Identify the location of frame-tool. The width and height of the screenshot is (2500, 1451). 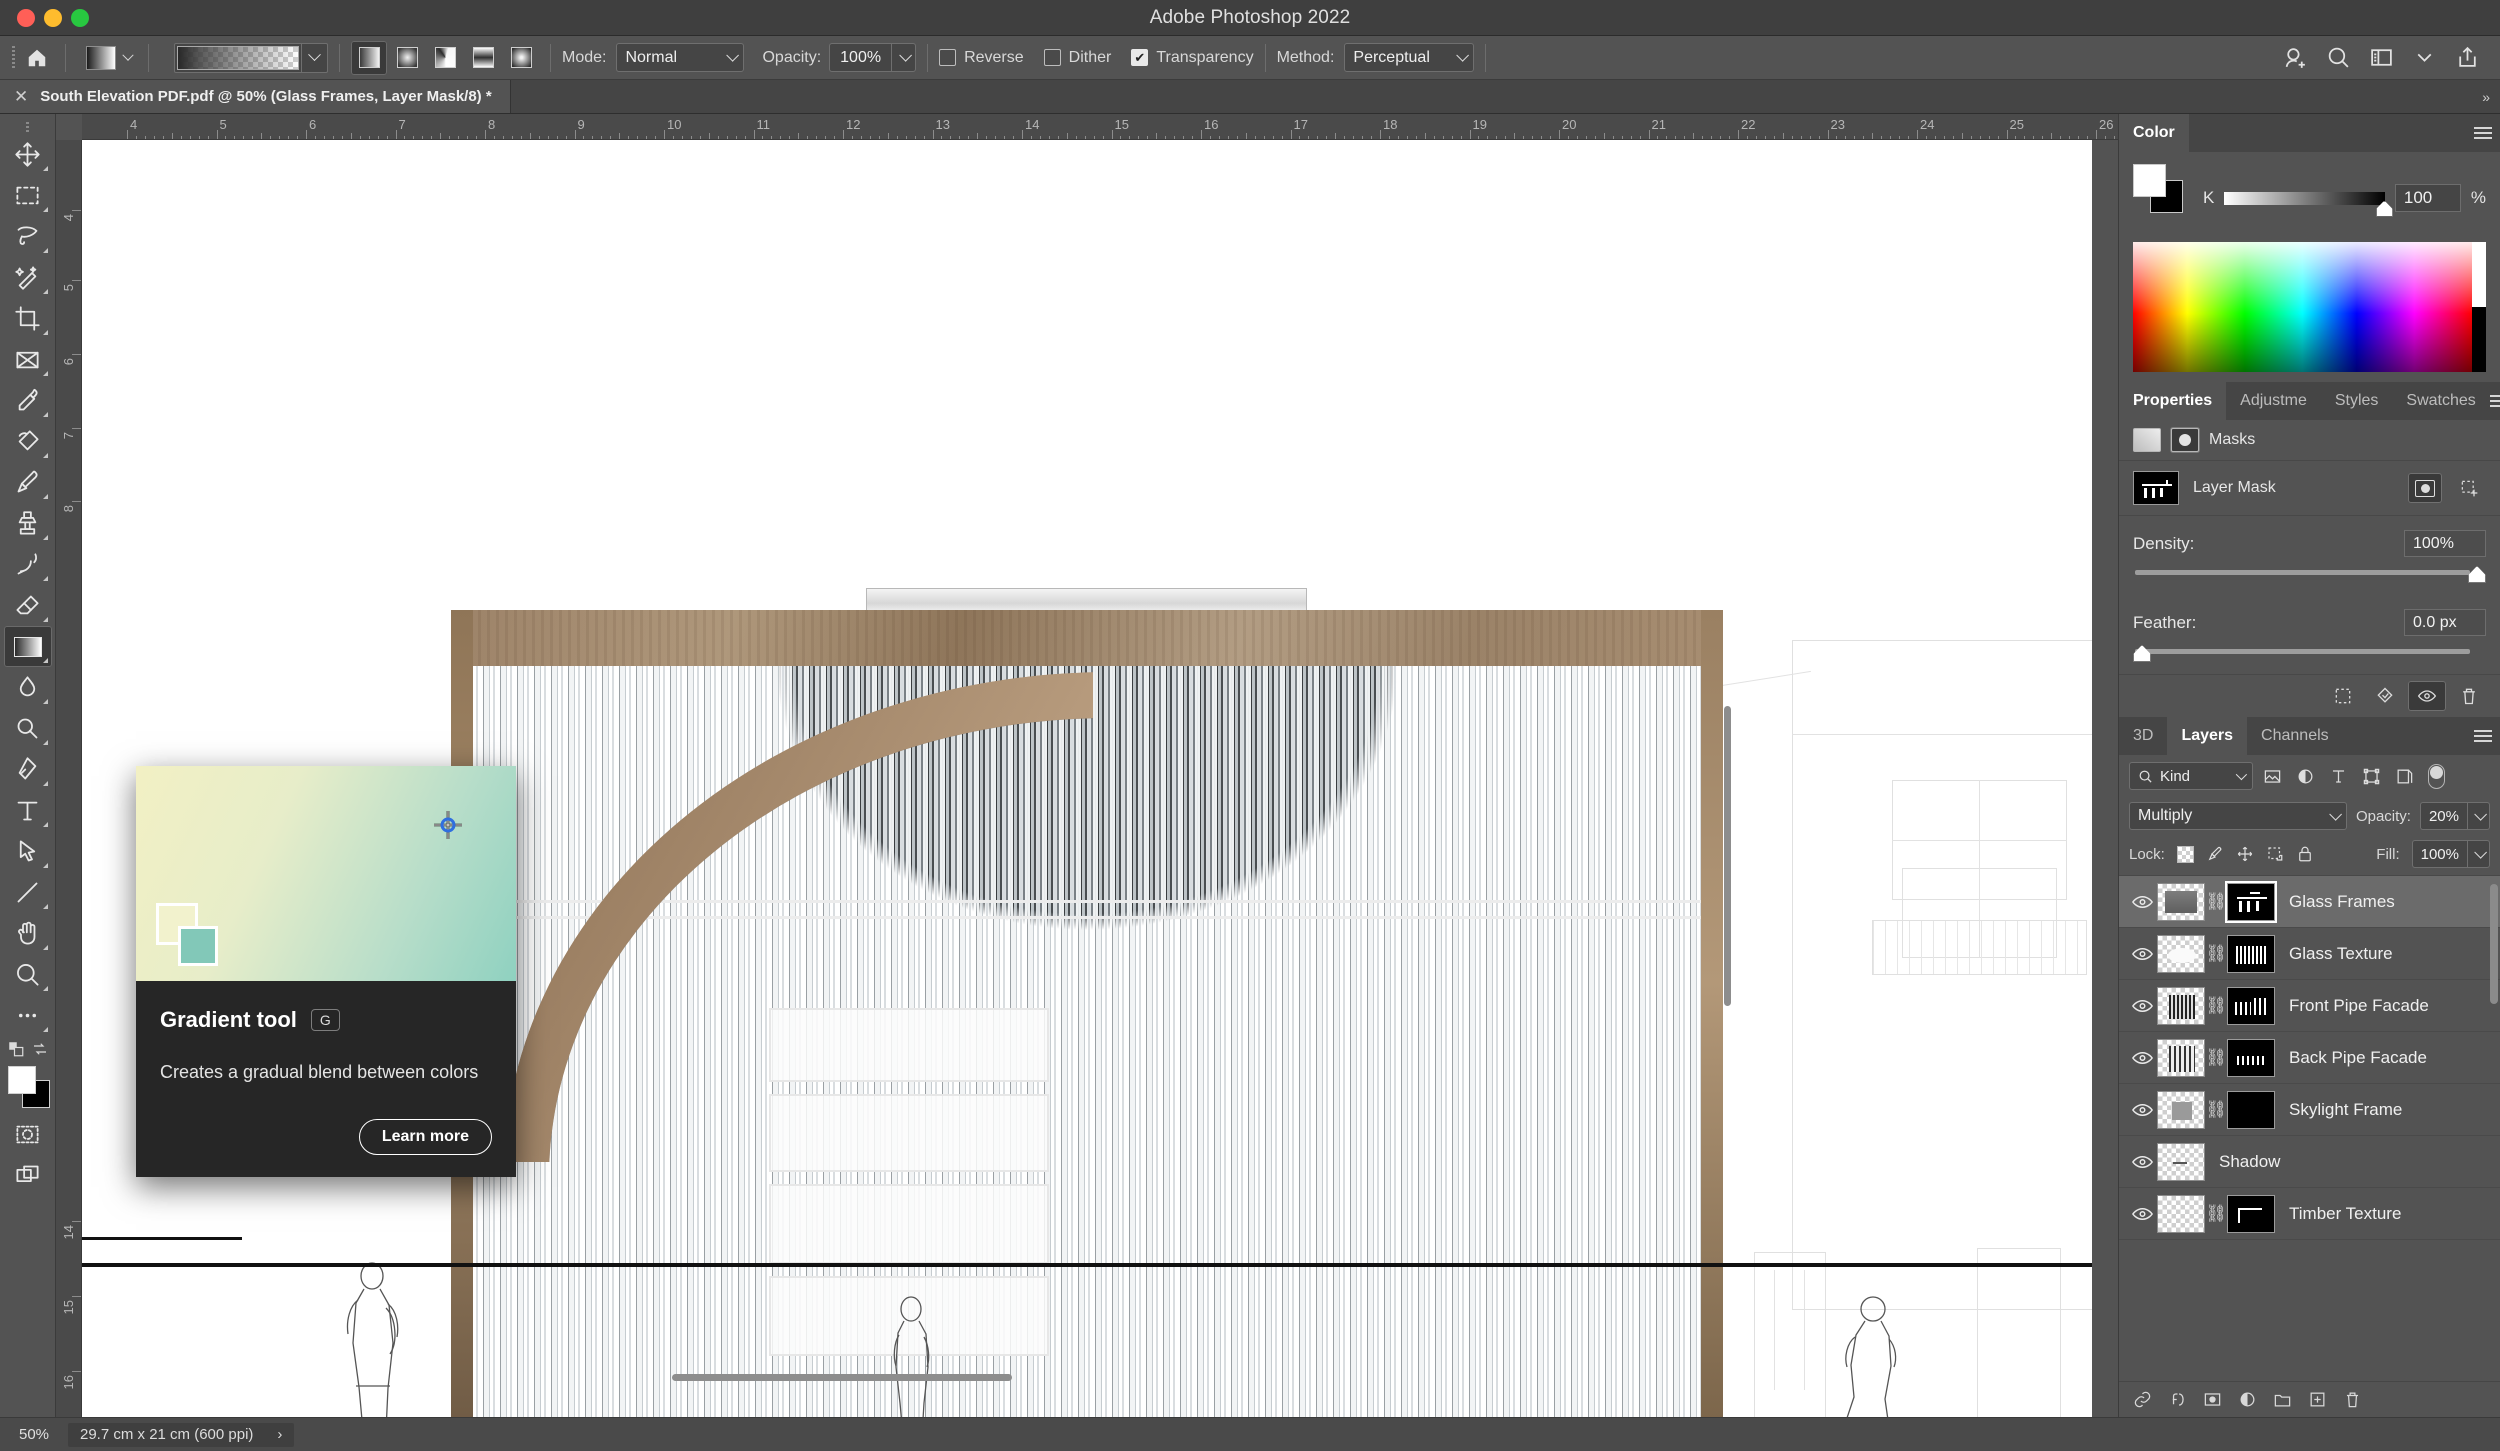
(28, 359).